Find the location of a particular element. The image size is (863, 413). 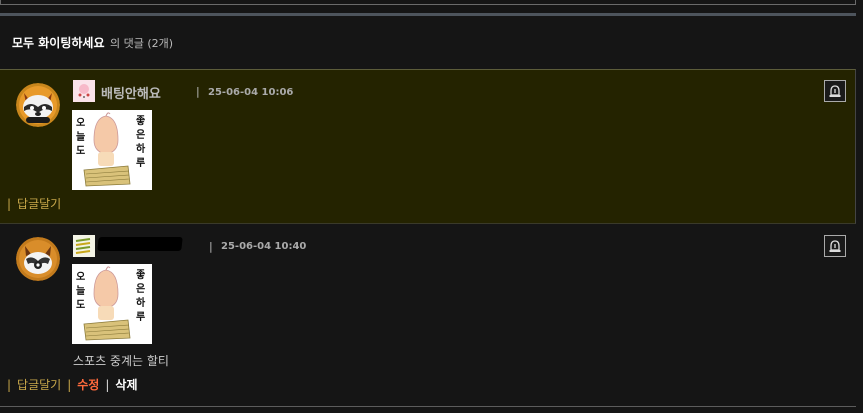

comment-actions: | 답글달기 | 수정 | 삭제 is located at coordinates (72, 384).